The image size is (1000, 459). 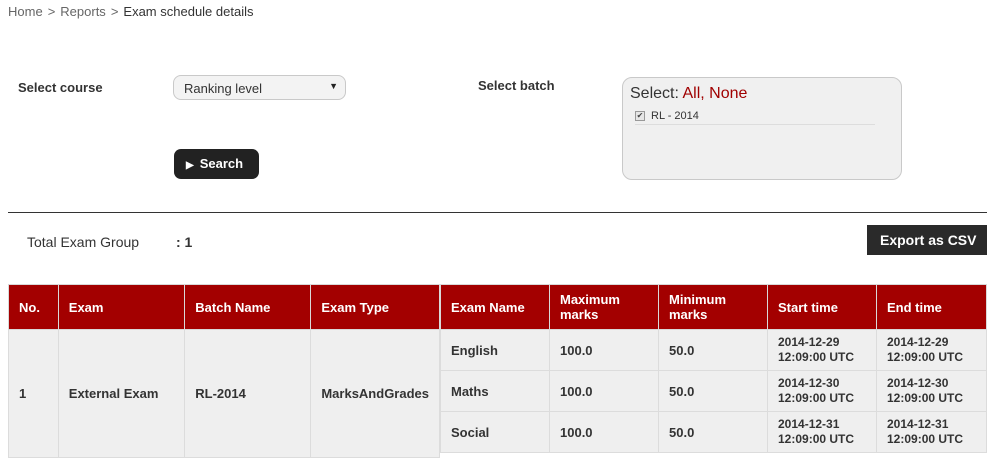 I want to click on cell-exam-name: Social, so click(x=495, y=432).